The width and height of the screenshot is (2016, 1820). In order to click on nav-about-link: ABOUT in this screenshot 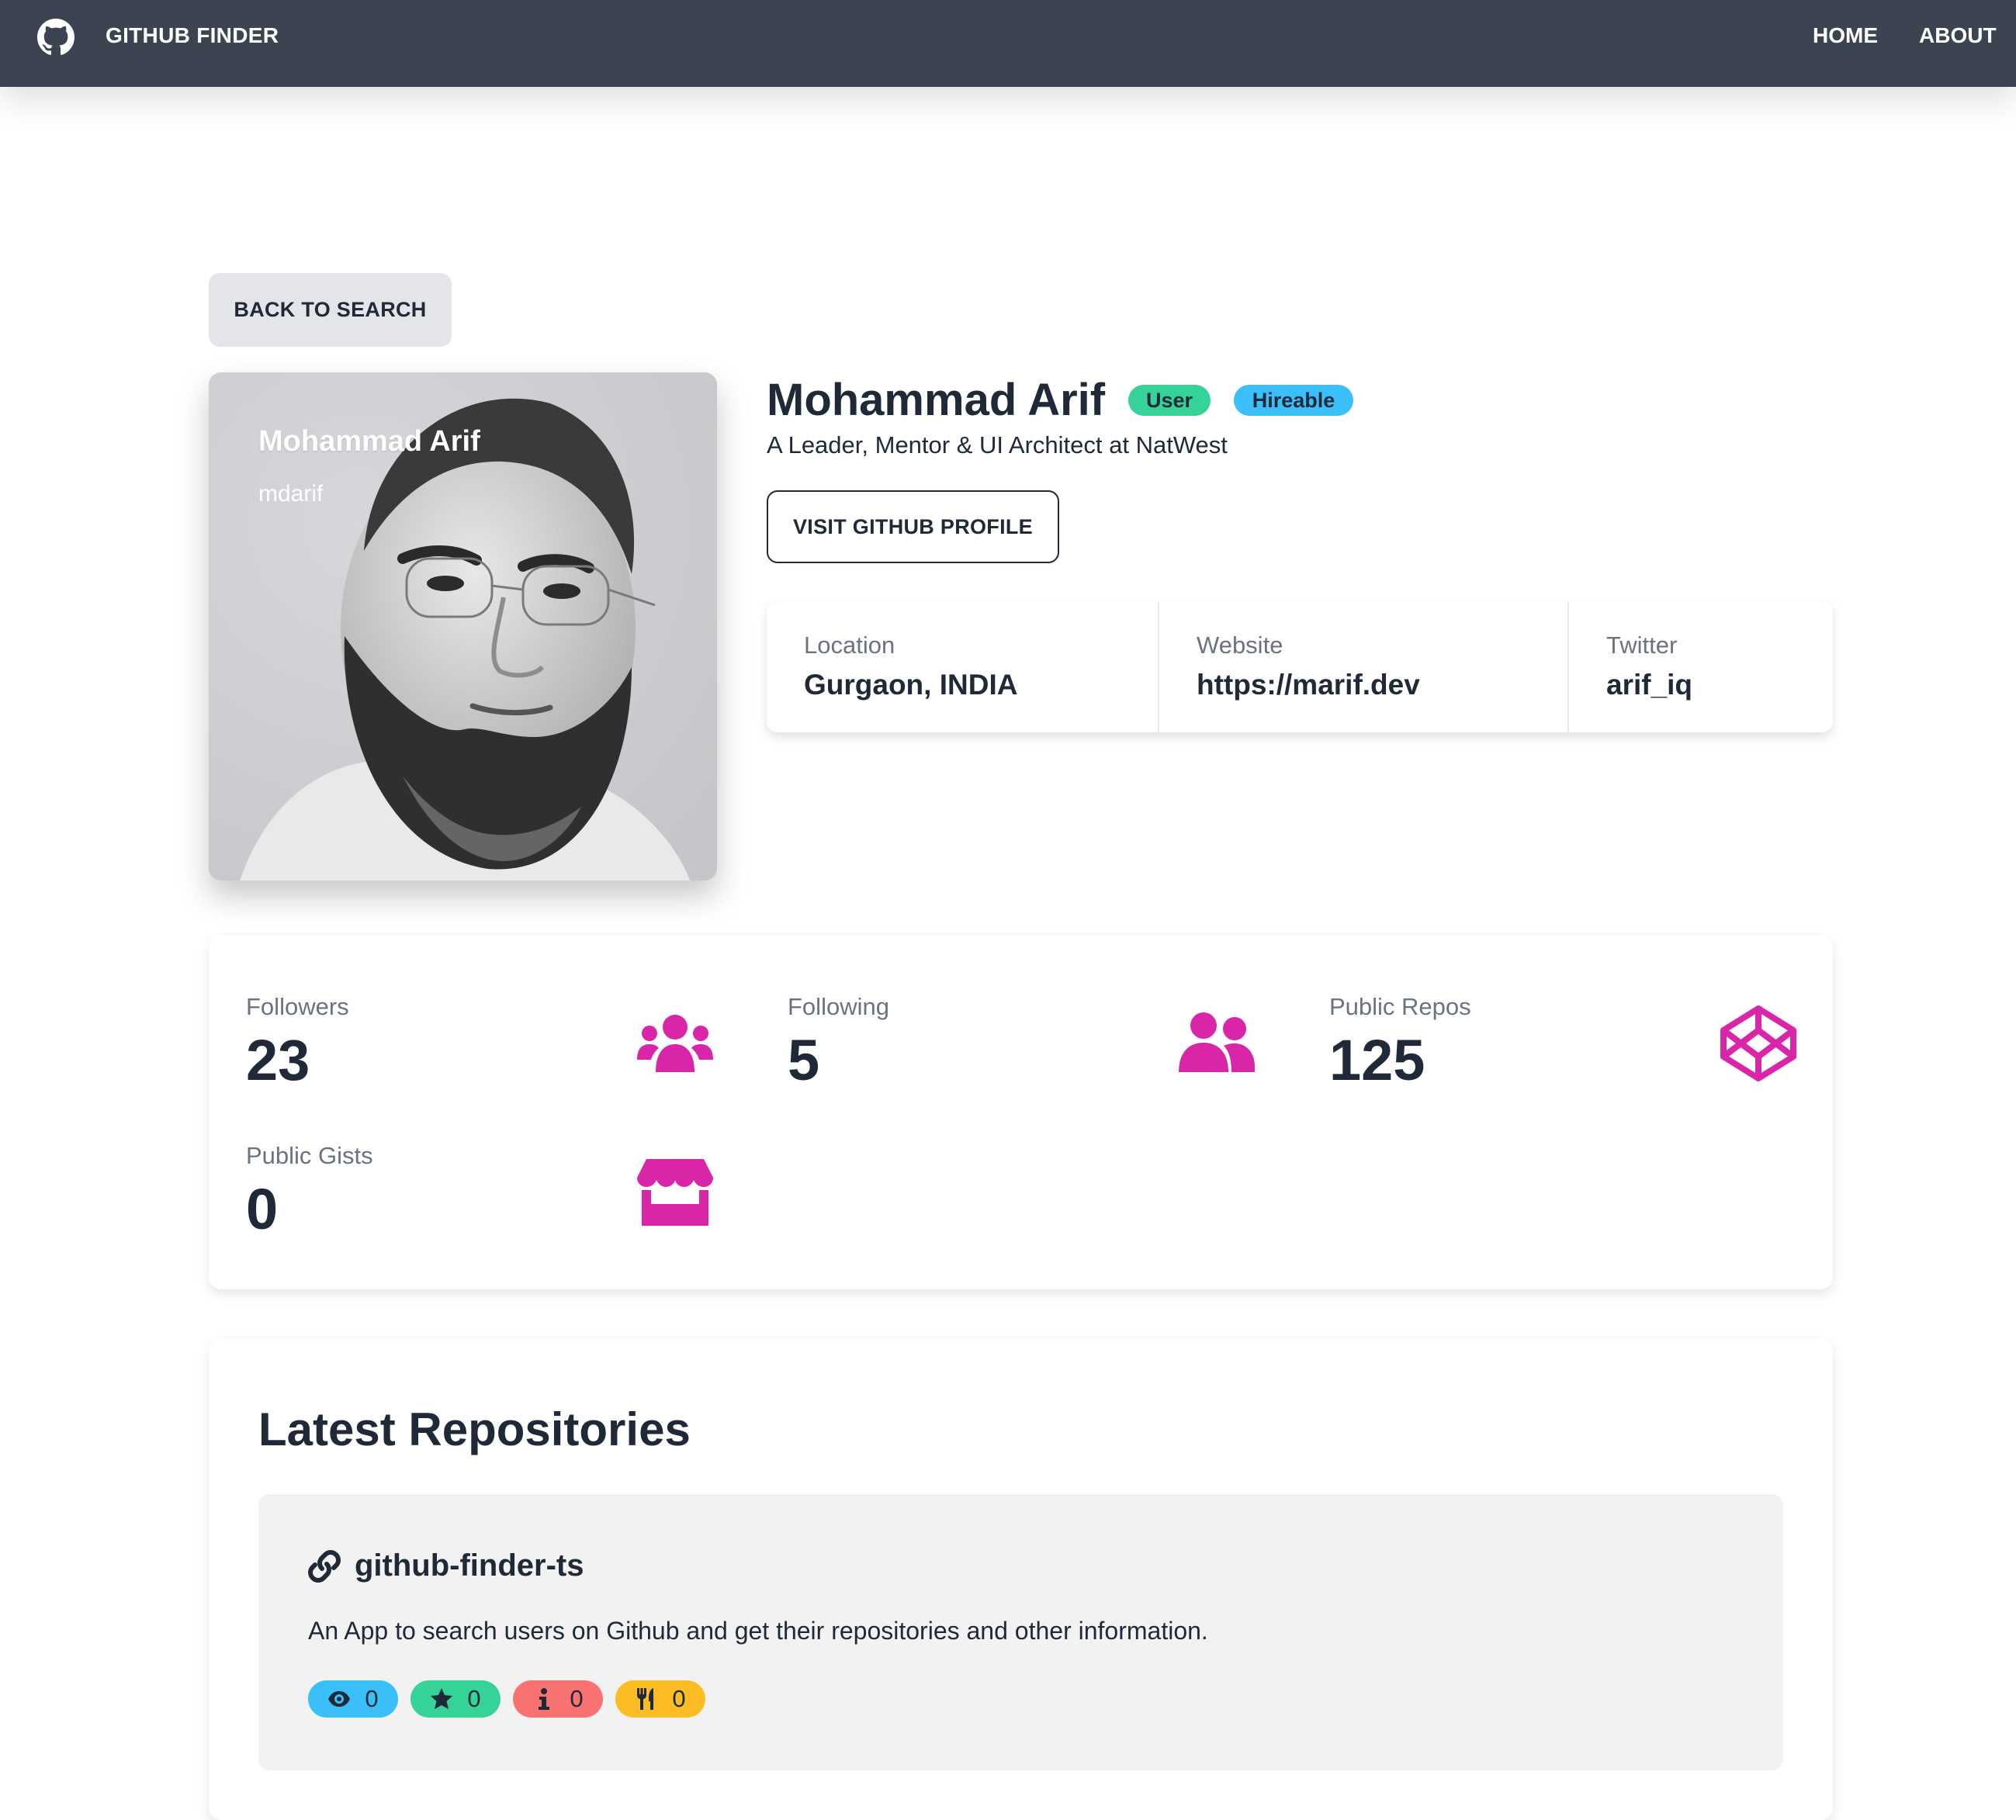, I will do `click(1958, 36)`.